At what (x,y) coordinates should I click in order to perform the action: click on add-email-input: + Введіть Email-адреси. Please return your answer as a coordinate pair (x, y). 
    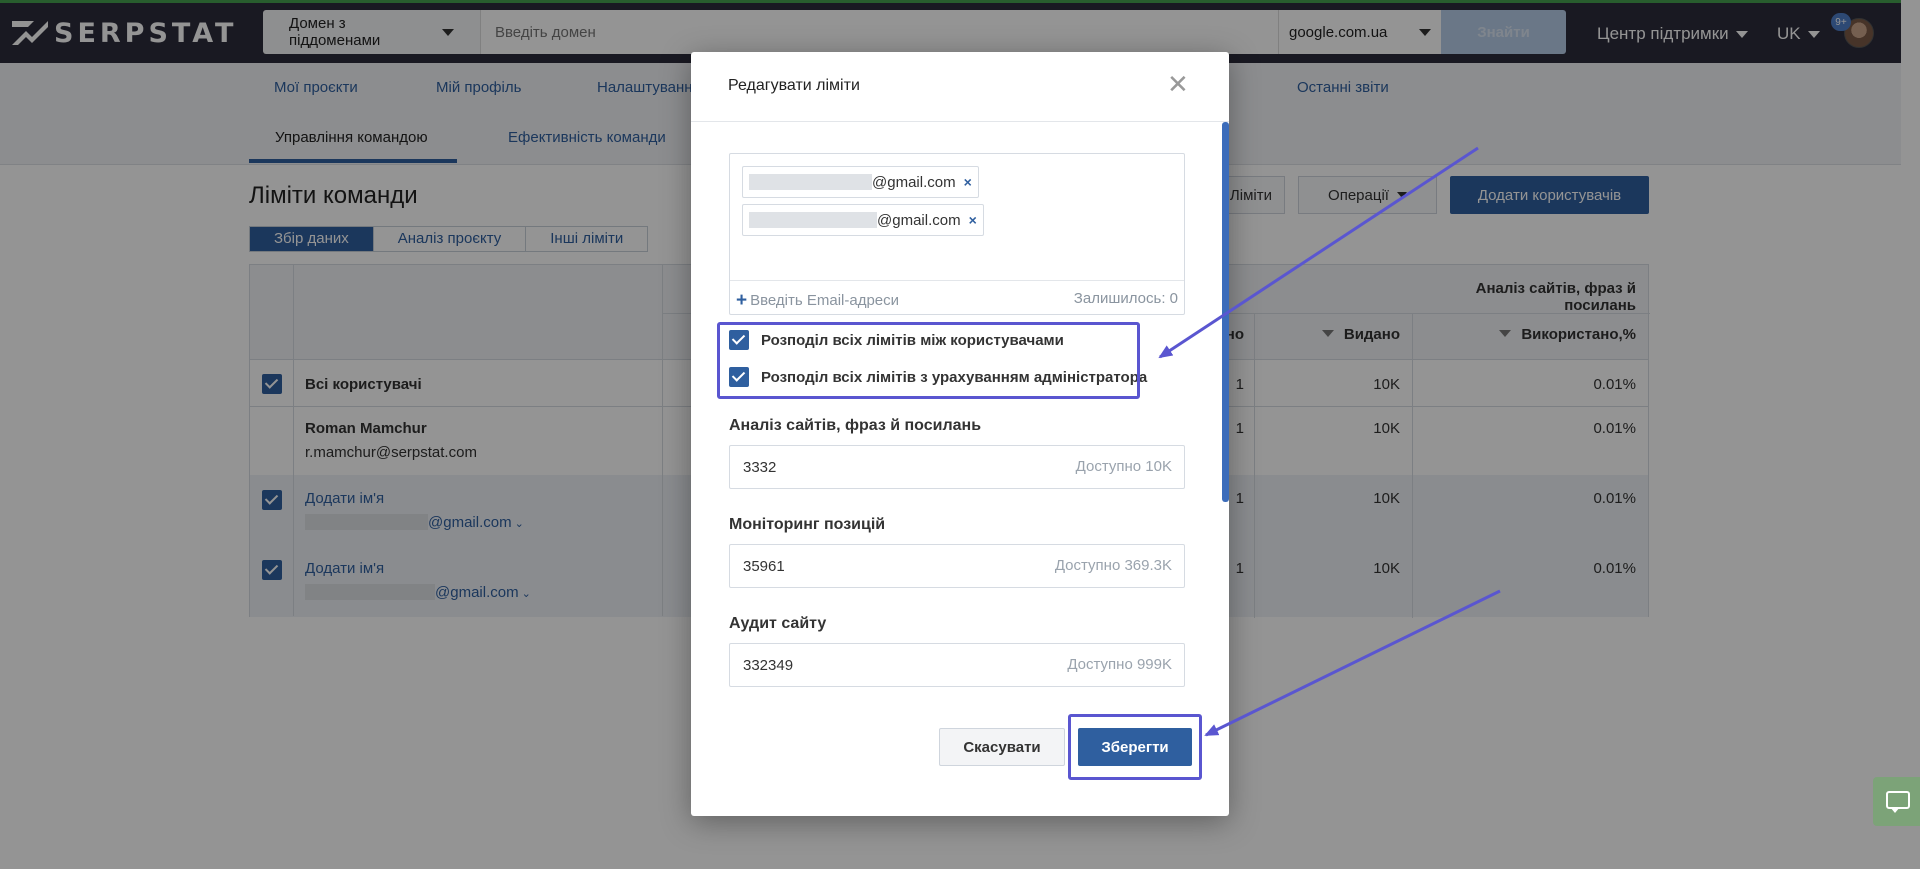
    Looking at the image, I should click on (817, 301).